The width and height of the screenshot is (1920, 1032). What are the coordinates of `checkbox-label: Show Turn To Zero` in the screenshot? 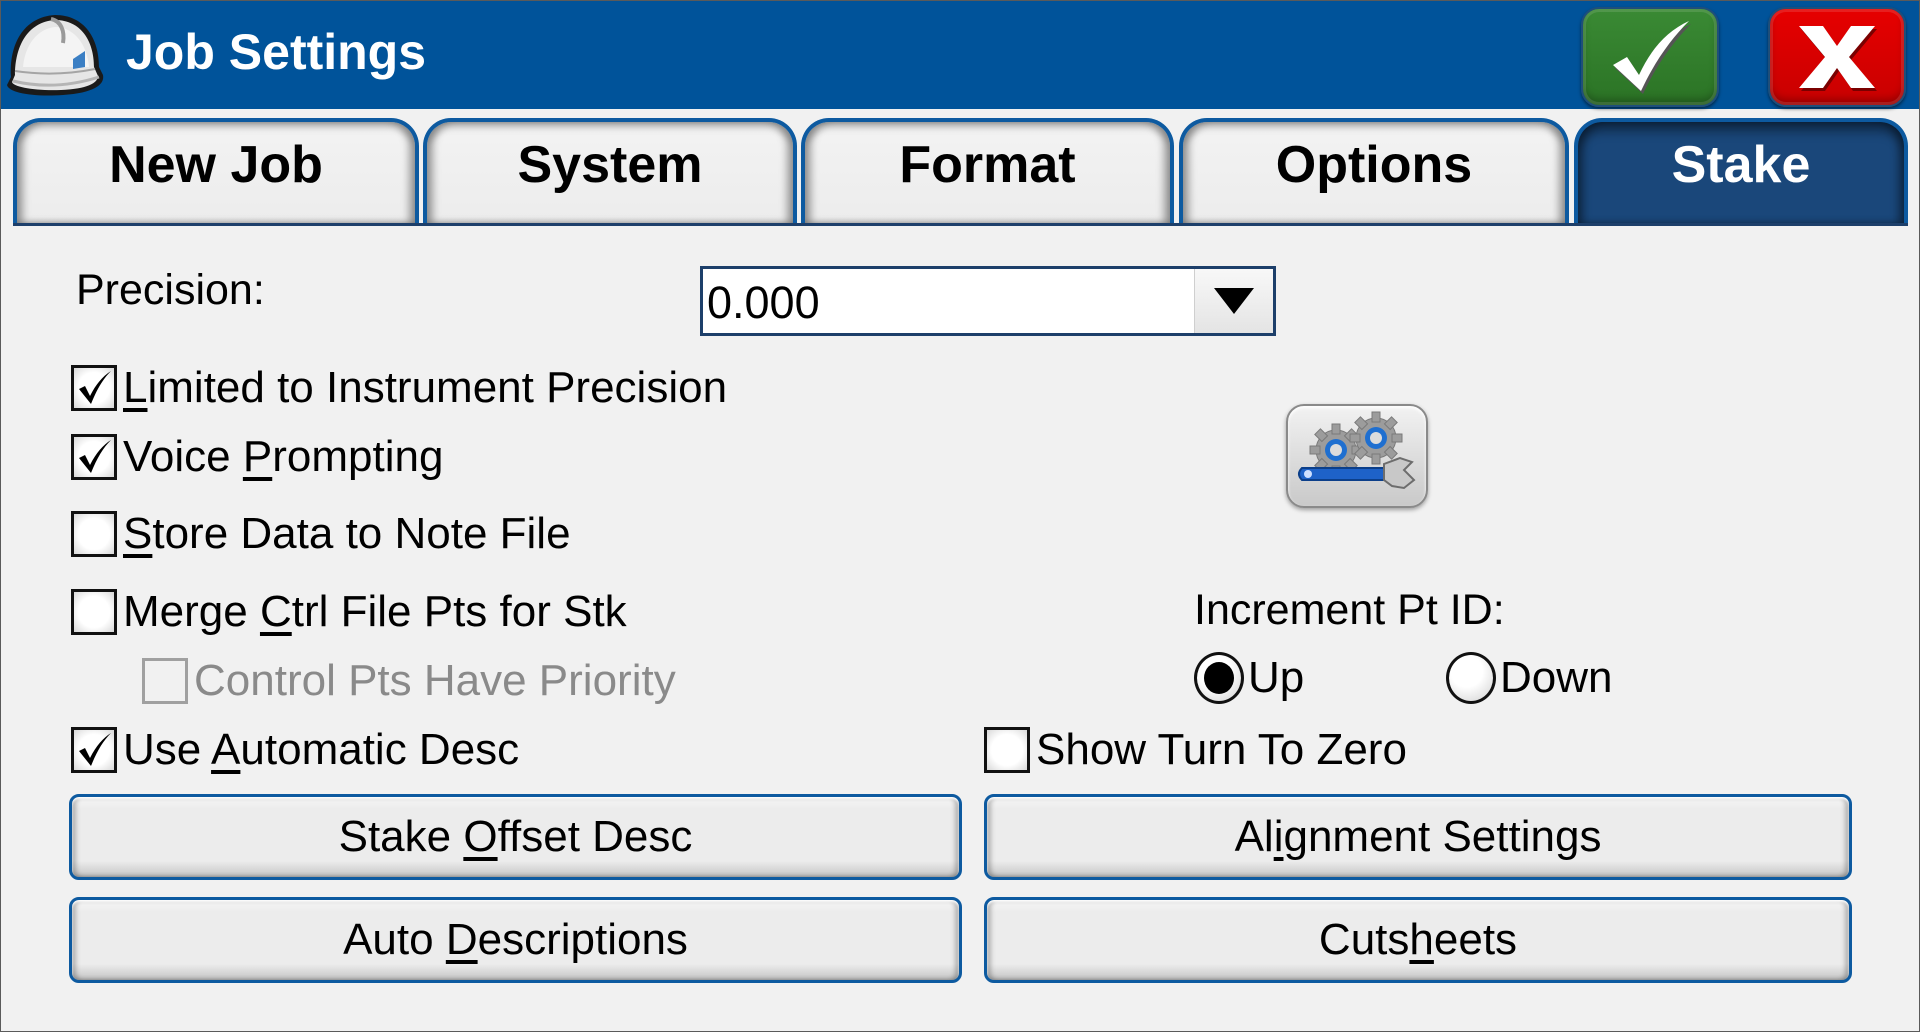 It's located at (1221, 749).